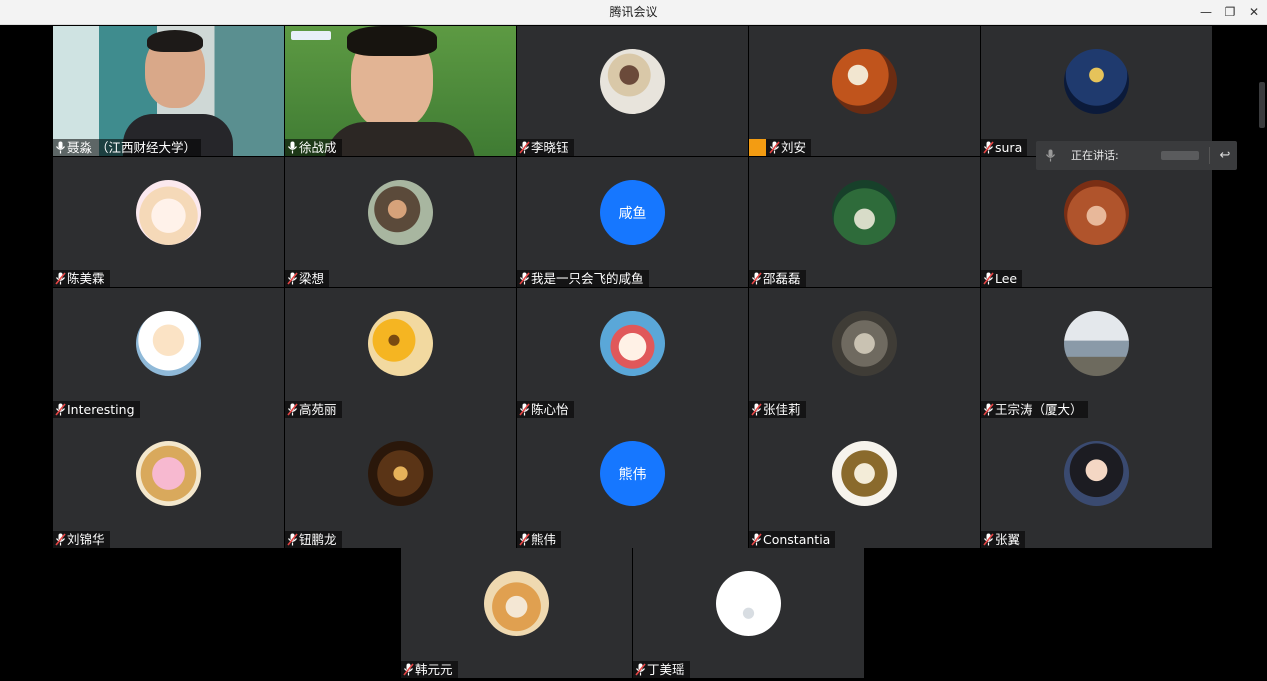 The image size is (1267, 681). I want to click on participant-tile: 韩元元, so click(516, 613).